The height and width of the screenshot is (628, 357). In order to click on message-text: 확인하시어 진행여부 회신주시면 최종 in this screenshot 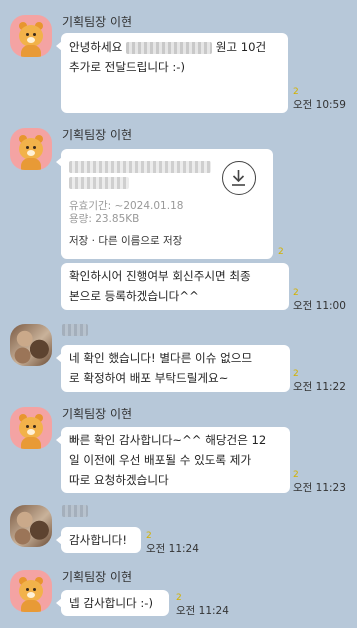, I will do `click(160, 276)`.